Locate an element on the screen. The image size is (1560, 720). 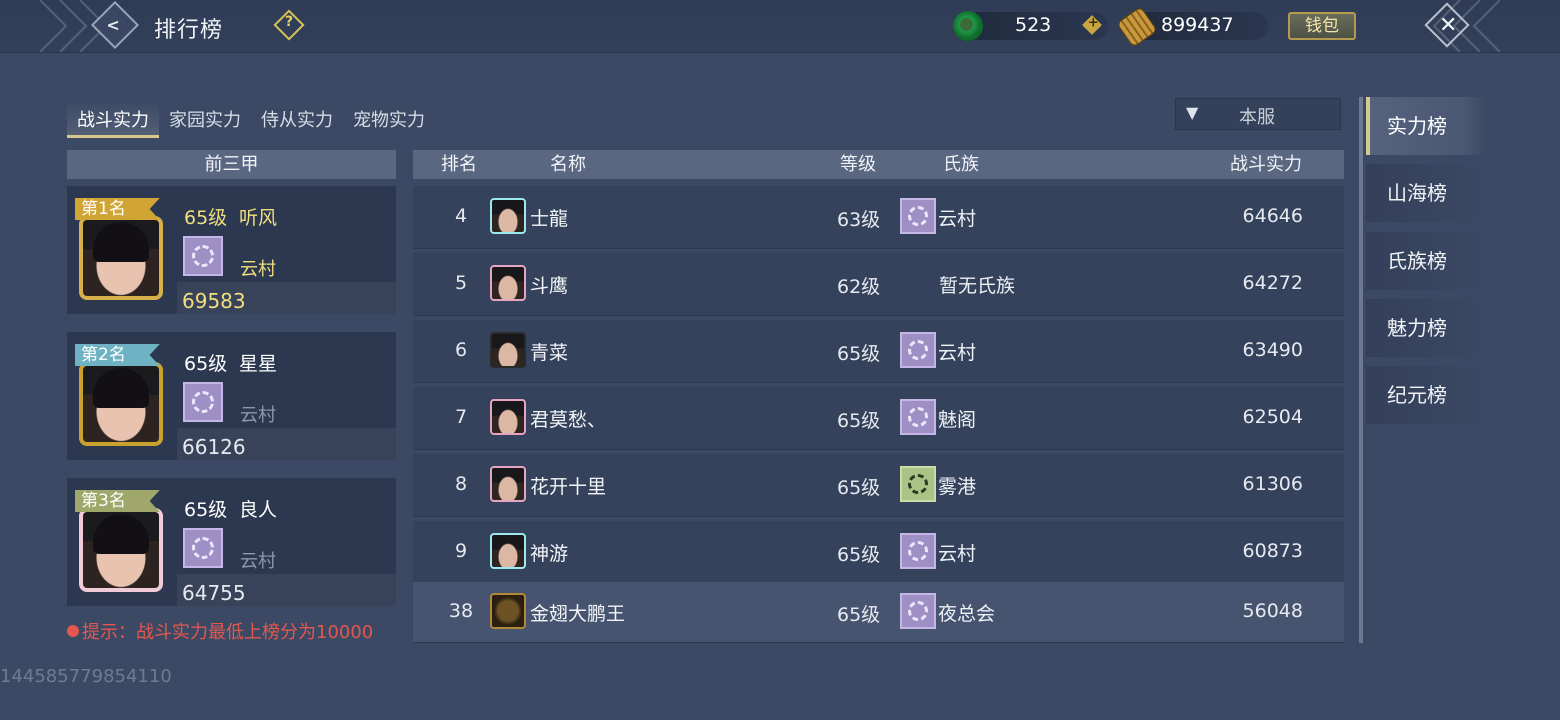
table-row: 8 花开十里 65级 雾港 61306 is located at coordinates (878, 485).